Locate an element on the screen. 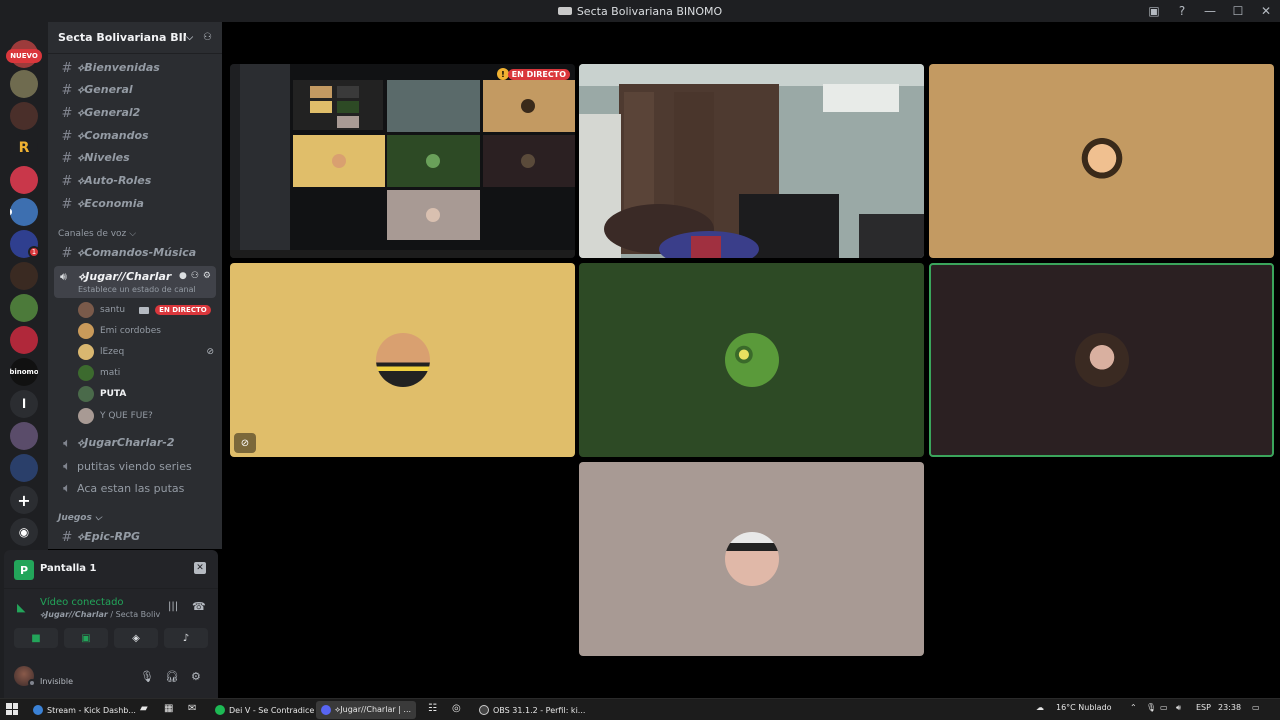 The height and width of the screenshot is (720, 1280). signal-icon: ◣ is located at coordinates (21, 607).